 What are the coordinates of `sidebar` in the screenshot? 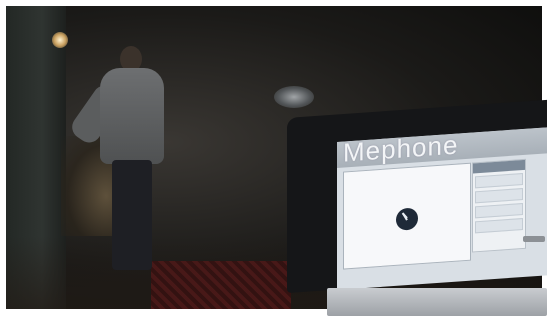 It's located at (499, 205).